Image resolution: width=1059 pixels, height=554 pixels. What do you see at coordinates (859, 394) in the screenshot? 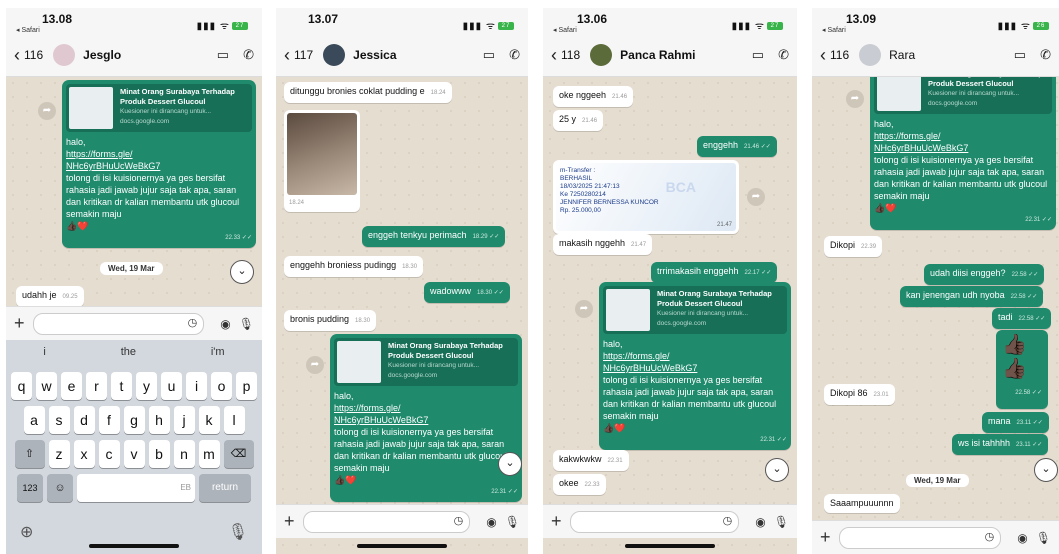
I see `incoming-message: Dikopi 86 23.01` at bounding box center [859, 394].